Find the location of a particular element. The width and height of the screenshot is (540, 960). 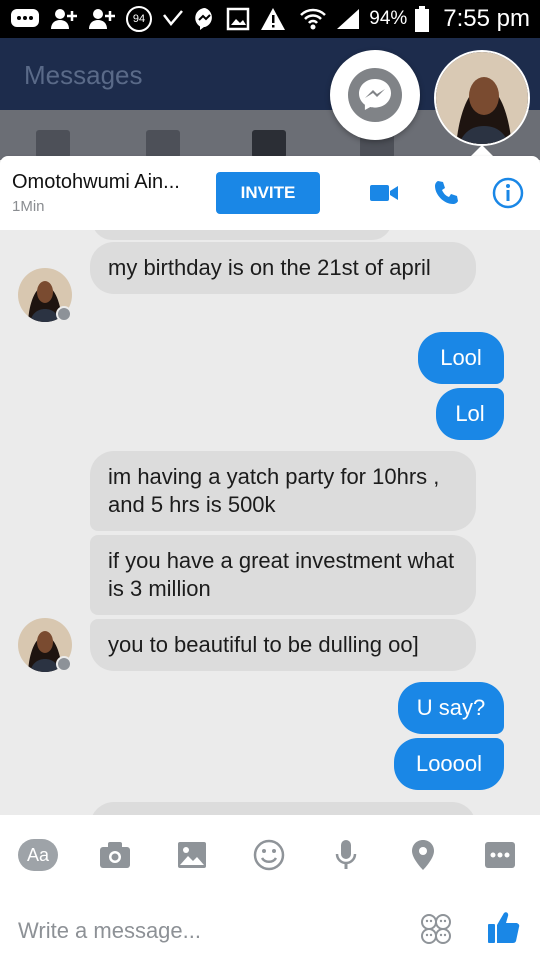

video-camera-icon is located at coordinates (384, 193).